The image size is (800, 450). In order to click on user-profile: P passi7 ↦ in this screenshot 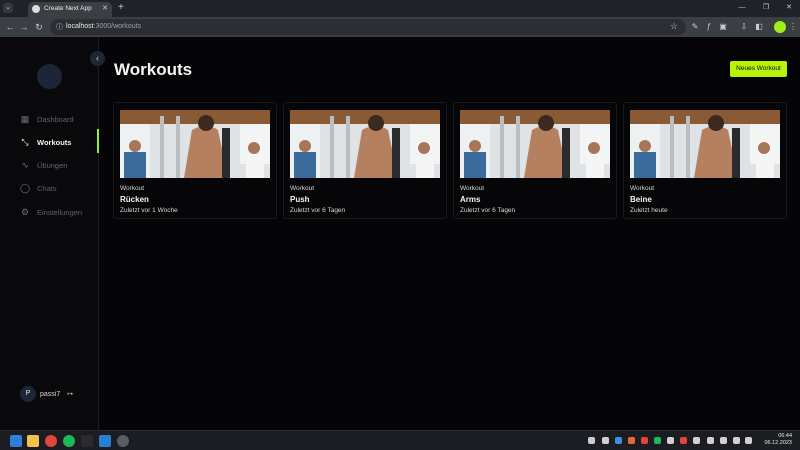, I will do `click(46, 394)`.